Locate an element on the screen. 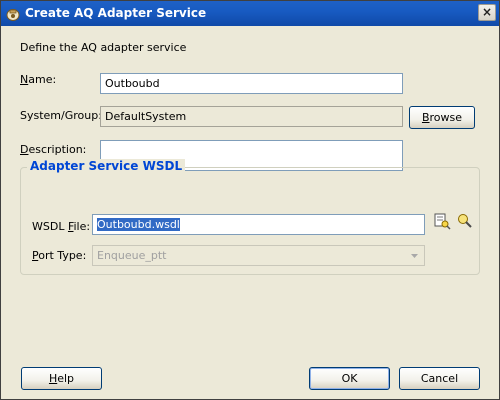 Image resolution: width=500 pixels, height=400 pixels. port-type-label: Port Type: is located at coordinates (59, 255).